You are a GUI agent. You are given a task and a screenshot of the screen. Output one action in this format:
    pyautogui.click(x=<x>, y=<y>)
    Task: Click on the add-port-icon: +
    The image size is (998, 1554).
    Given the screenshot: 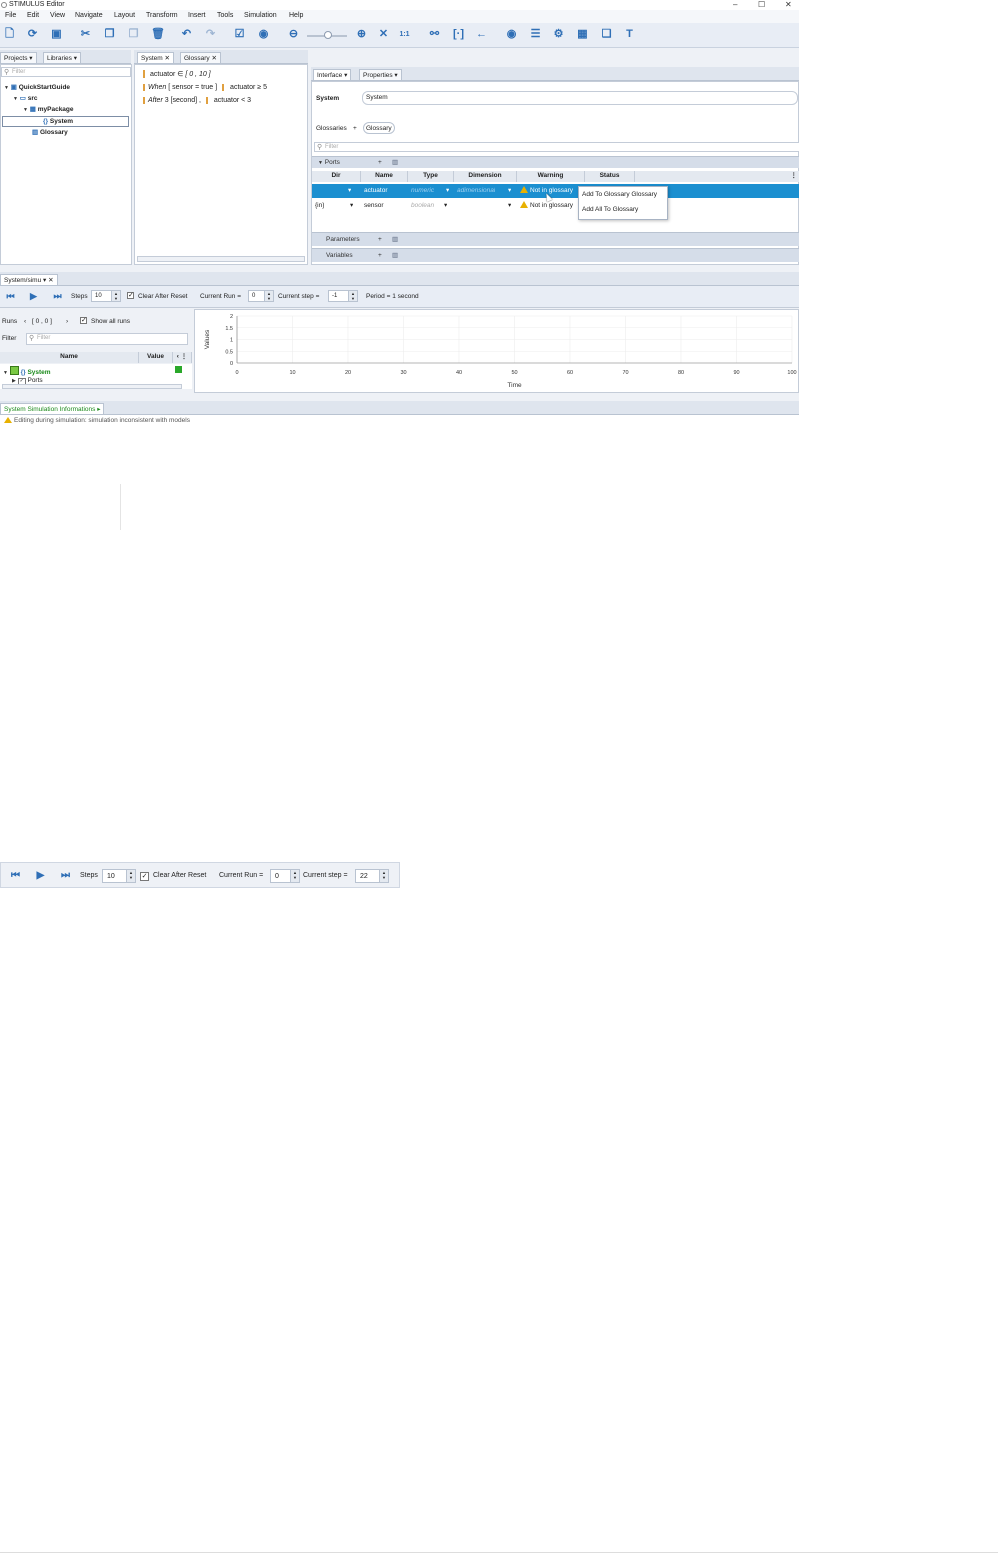 What is the action you would take?
    pyautogui.click(x=380, y=163)
    